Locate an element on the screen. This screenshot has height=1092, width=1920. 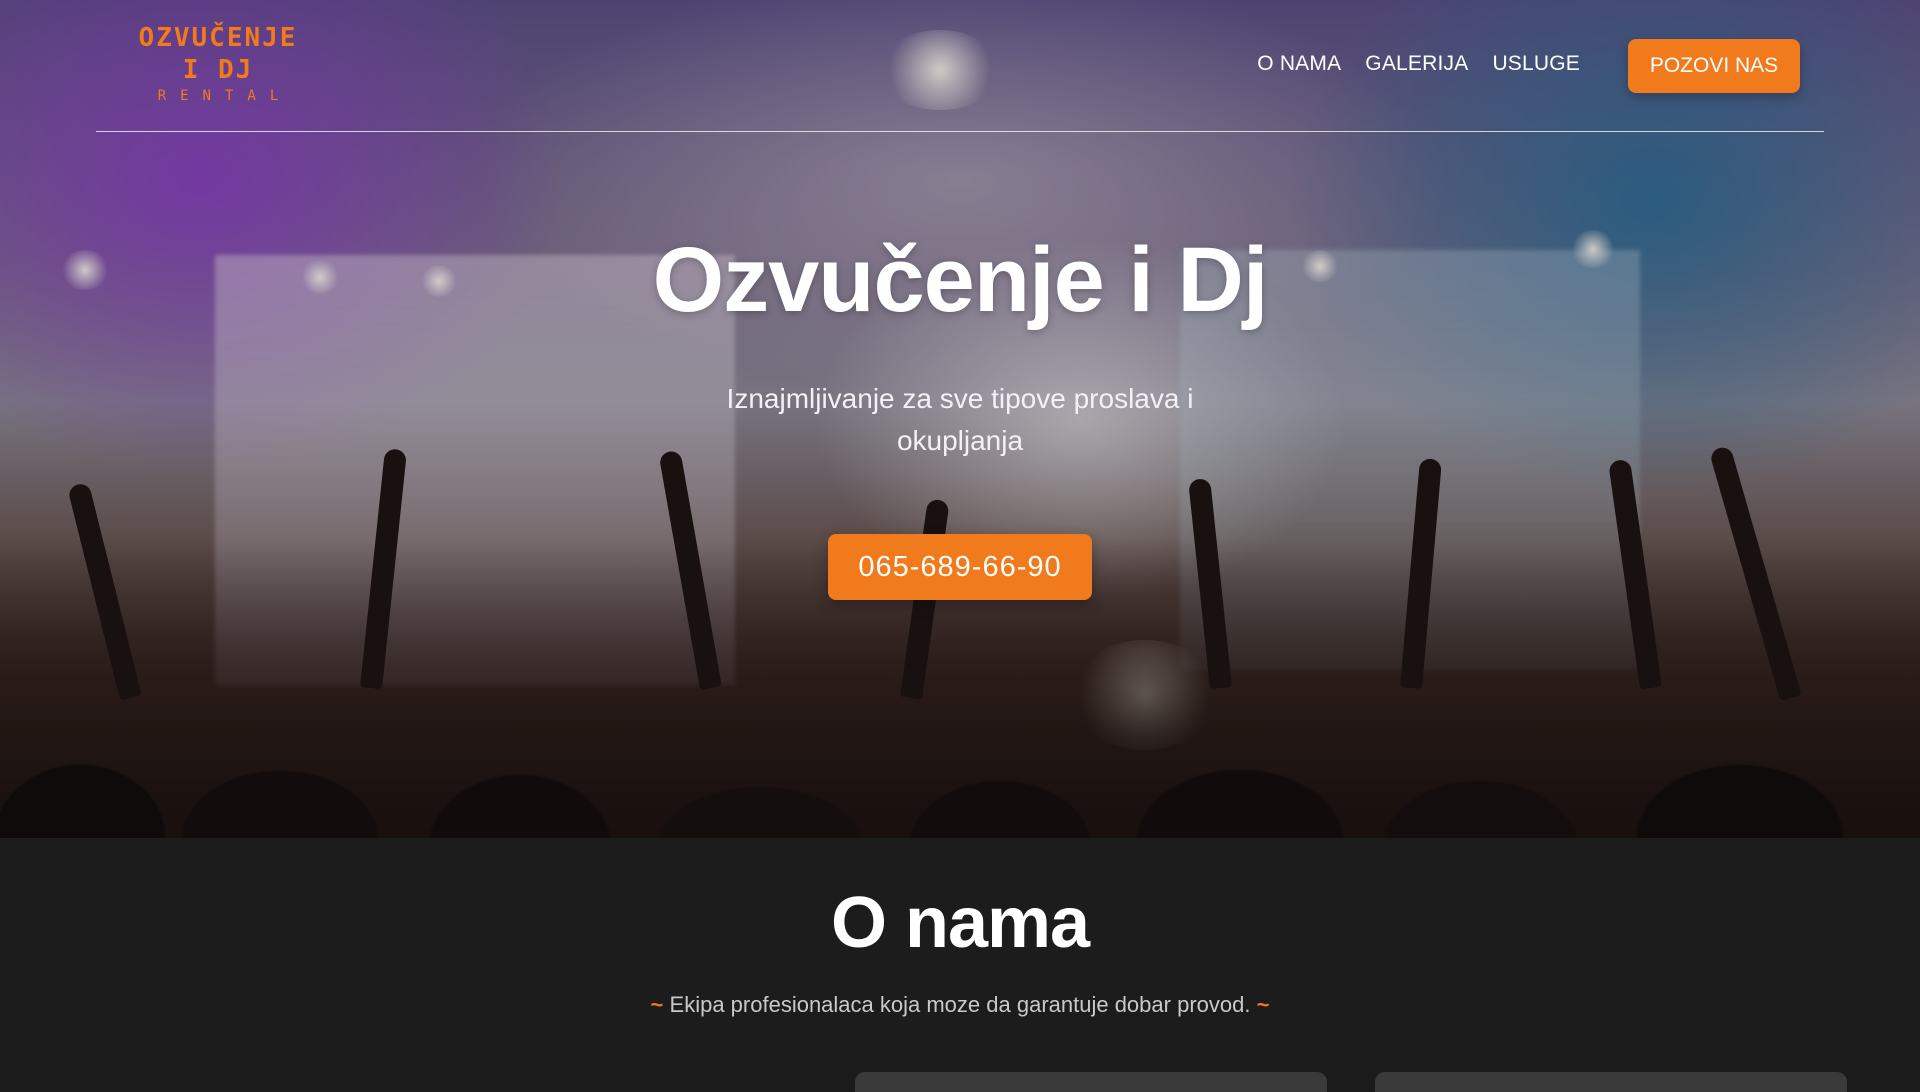
main-nav: O NAMA GALERIJA USLUGE is located at coordinates (1418, 64).